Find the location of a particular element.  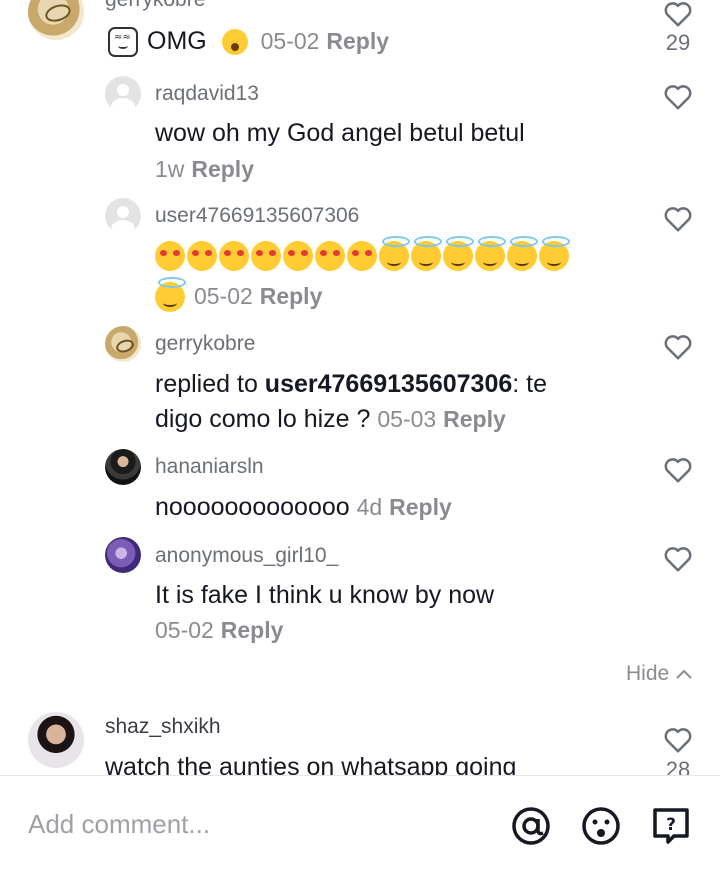

comment-date: 1w is located at coordinates (170, 169).